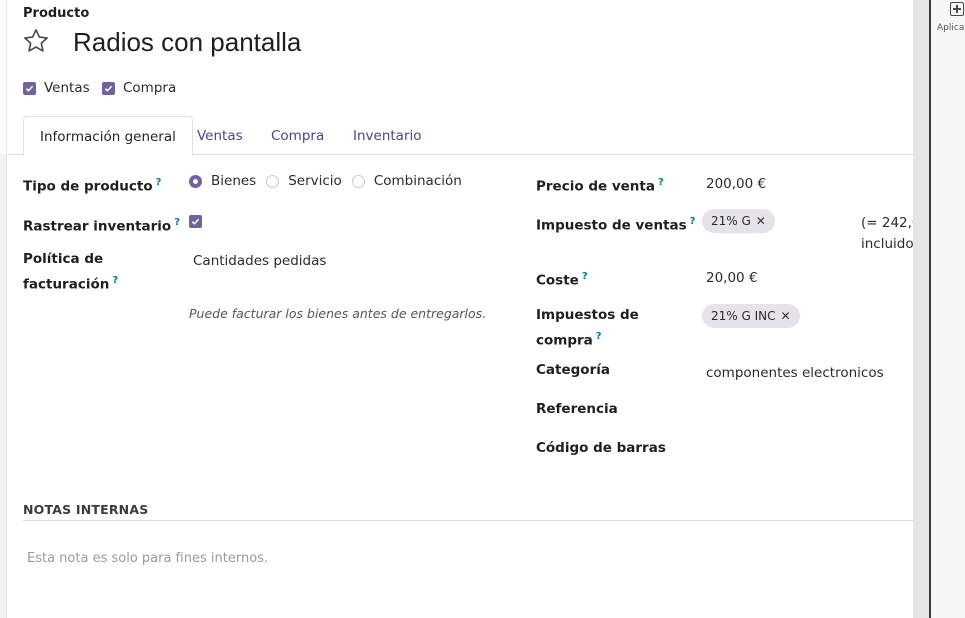  I want to click on sales-price-label: Precio de venta?, so click(600, 185).